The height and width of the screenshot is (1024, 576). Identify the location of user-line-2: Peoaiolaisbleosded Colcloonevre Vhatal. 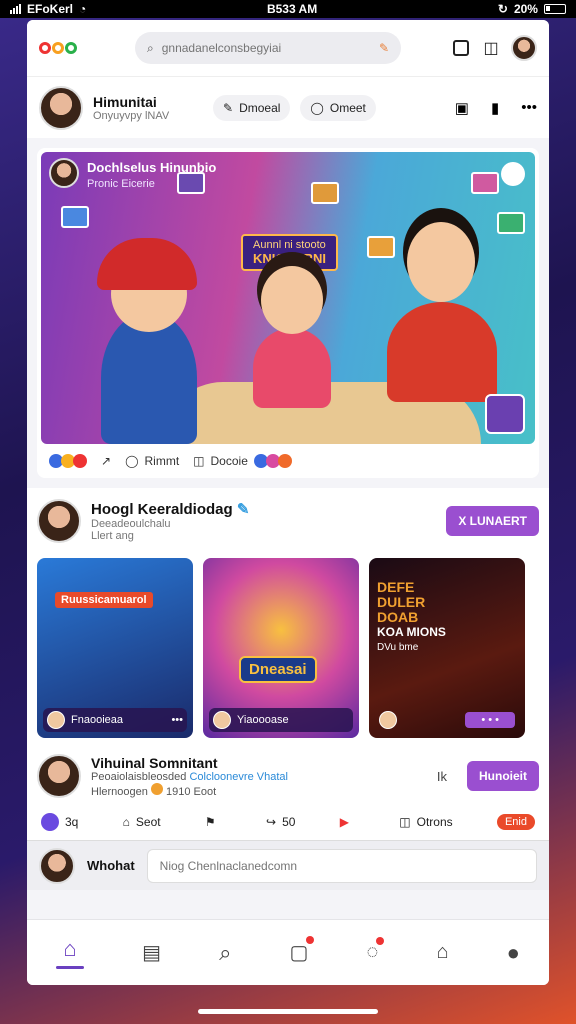
(189, 776).